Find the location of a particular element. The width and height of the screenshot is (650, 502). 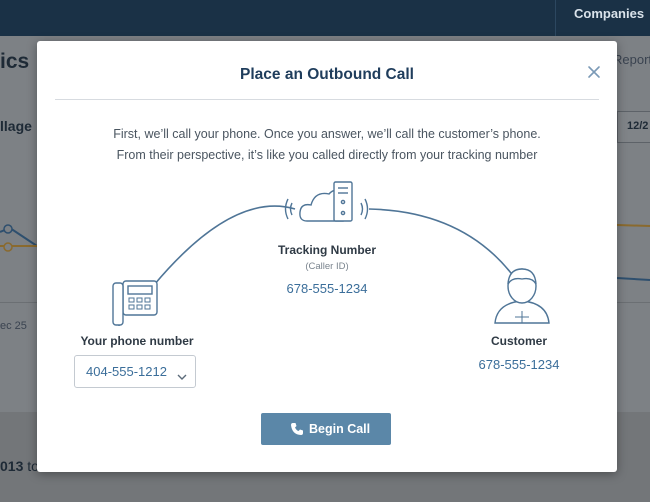

background-date-chip: 12/2 is located at coordinates (633, 127).